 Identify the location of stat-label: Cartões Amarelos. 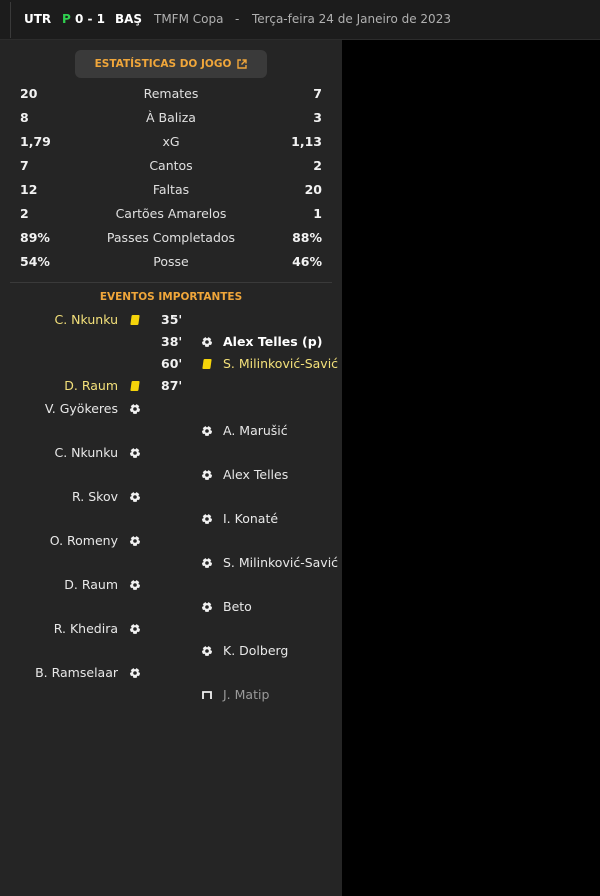
(171, 213).